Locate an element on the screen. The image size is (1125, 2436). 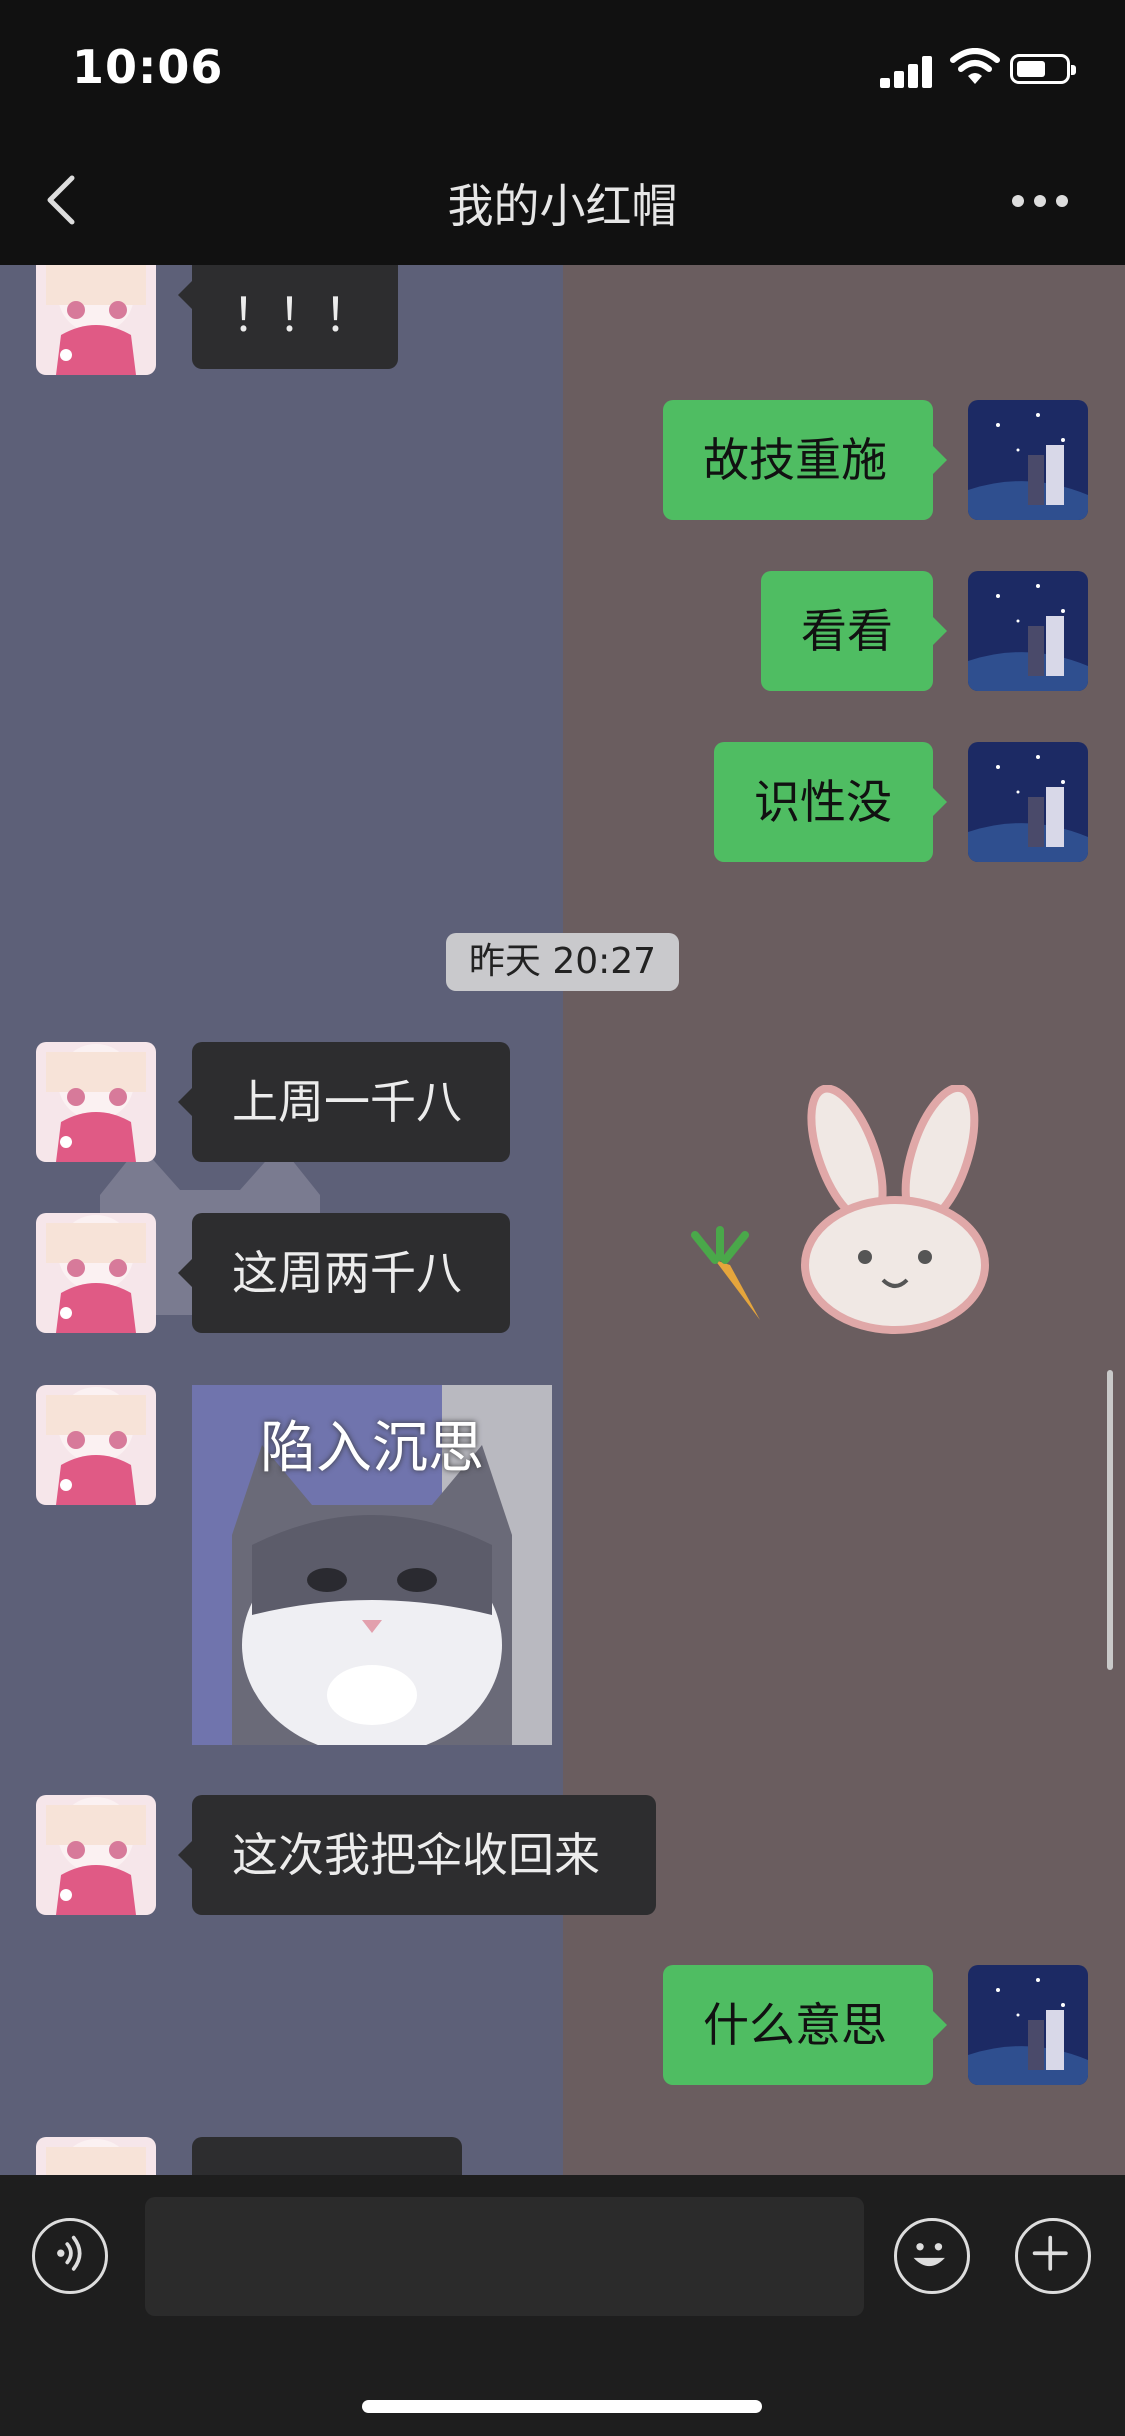
chat-title: 我的小红帽 is located at coordinates (562, 206).